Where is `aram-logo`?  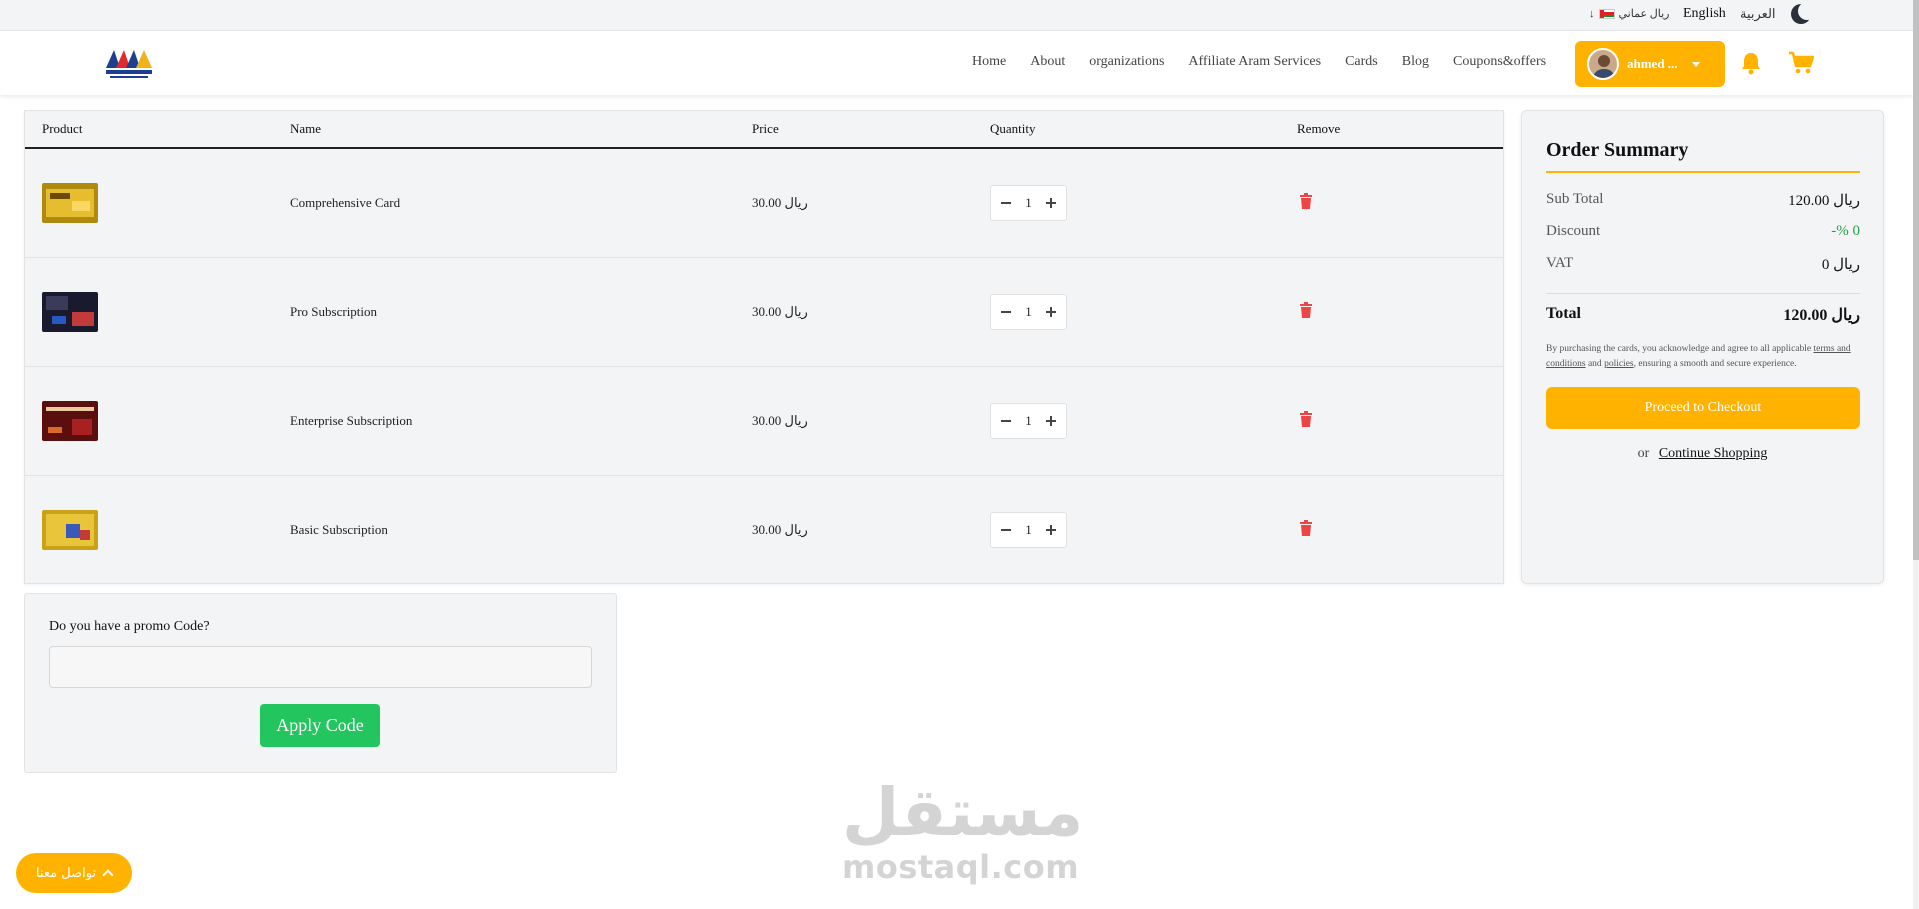 aram-logo is located at coordinates (130, 64).